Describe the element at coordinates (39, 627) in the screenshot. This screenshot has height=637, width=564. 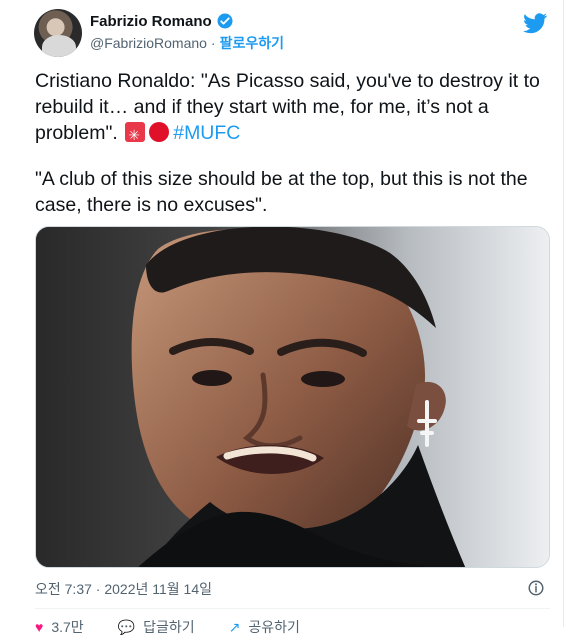
I see `heart-icon: ♥` at that location.